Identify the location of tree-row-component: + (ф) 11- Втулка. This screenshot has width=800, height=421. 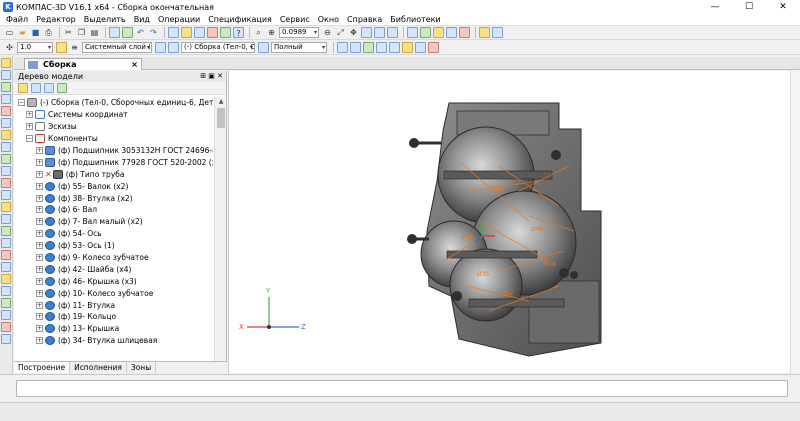
(113, 305).